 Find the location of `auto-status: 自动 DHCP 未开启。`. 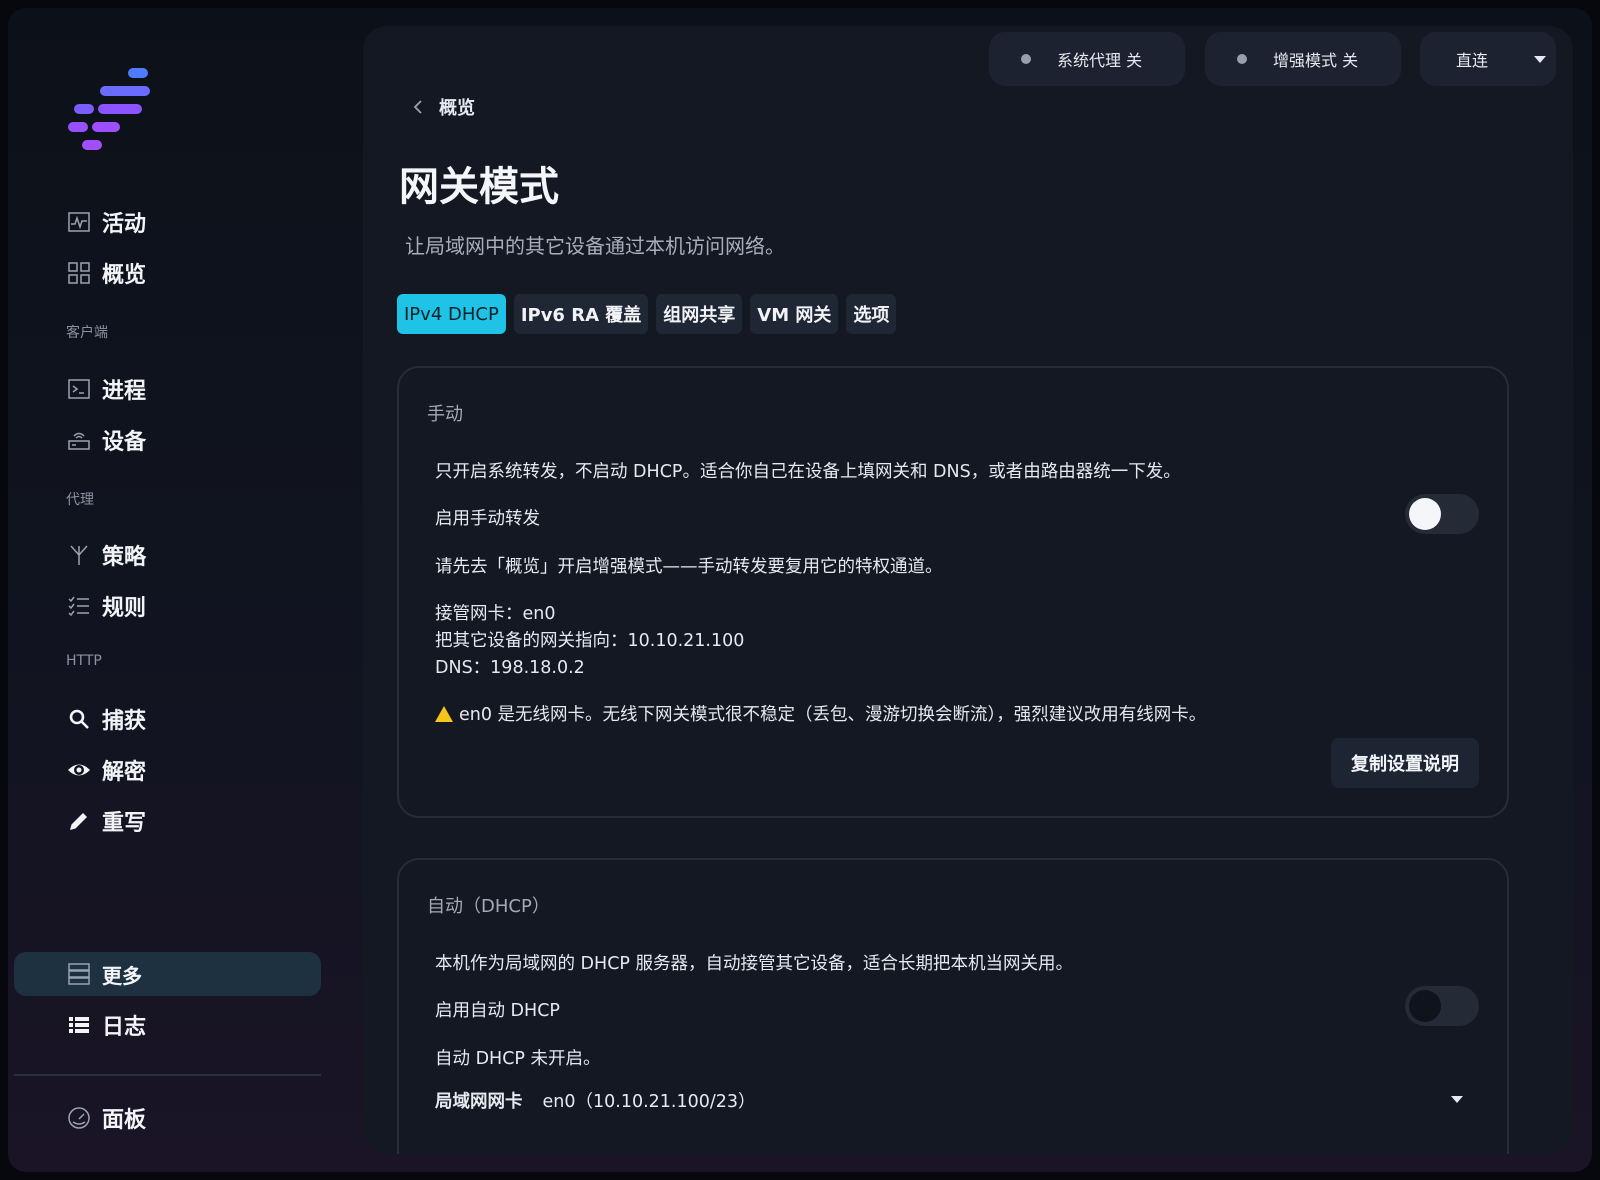

auto-status: 自动 DHCP 未开启。 is located at coordinates (518, 1059).